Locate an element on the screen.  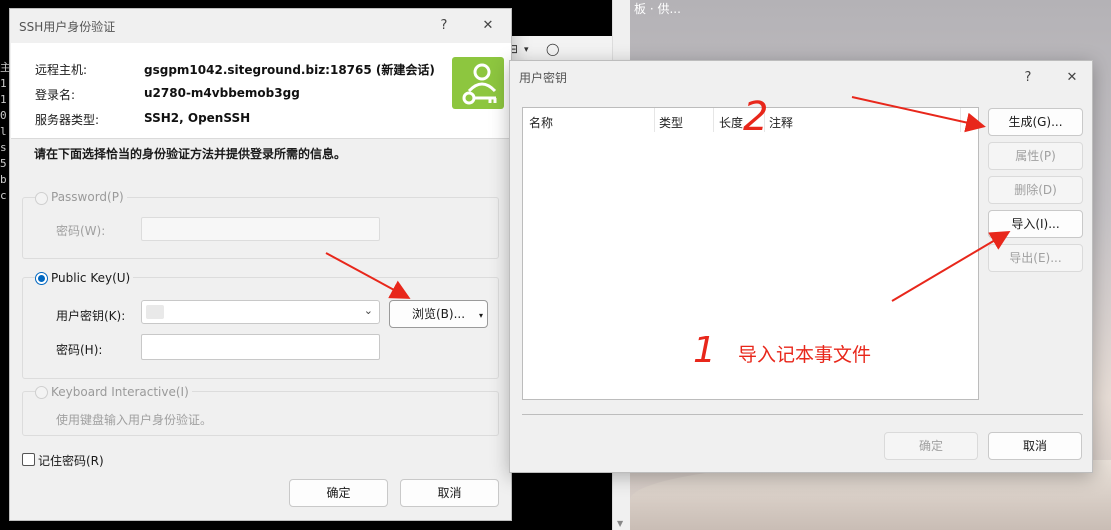
password-field-label: 密码(W): is located at coordinates (81, 231).